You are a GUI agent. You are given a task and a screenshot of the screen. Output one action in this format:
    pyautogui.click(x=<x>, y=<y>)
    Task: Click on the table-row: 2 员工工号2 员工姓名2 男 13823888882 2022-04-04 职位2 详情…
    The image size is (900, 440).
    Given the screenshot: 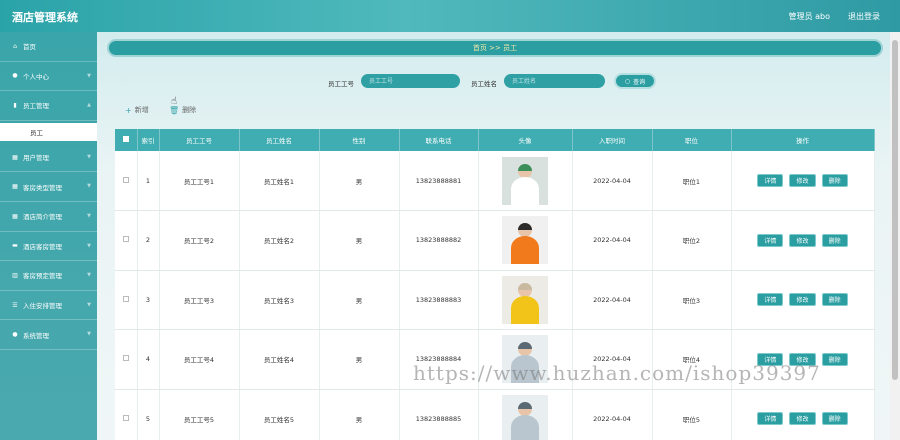 What is the action you would take?
    pyautogui.click(x=495, y=240)
    